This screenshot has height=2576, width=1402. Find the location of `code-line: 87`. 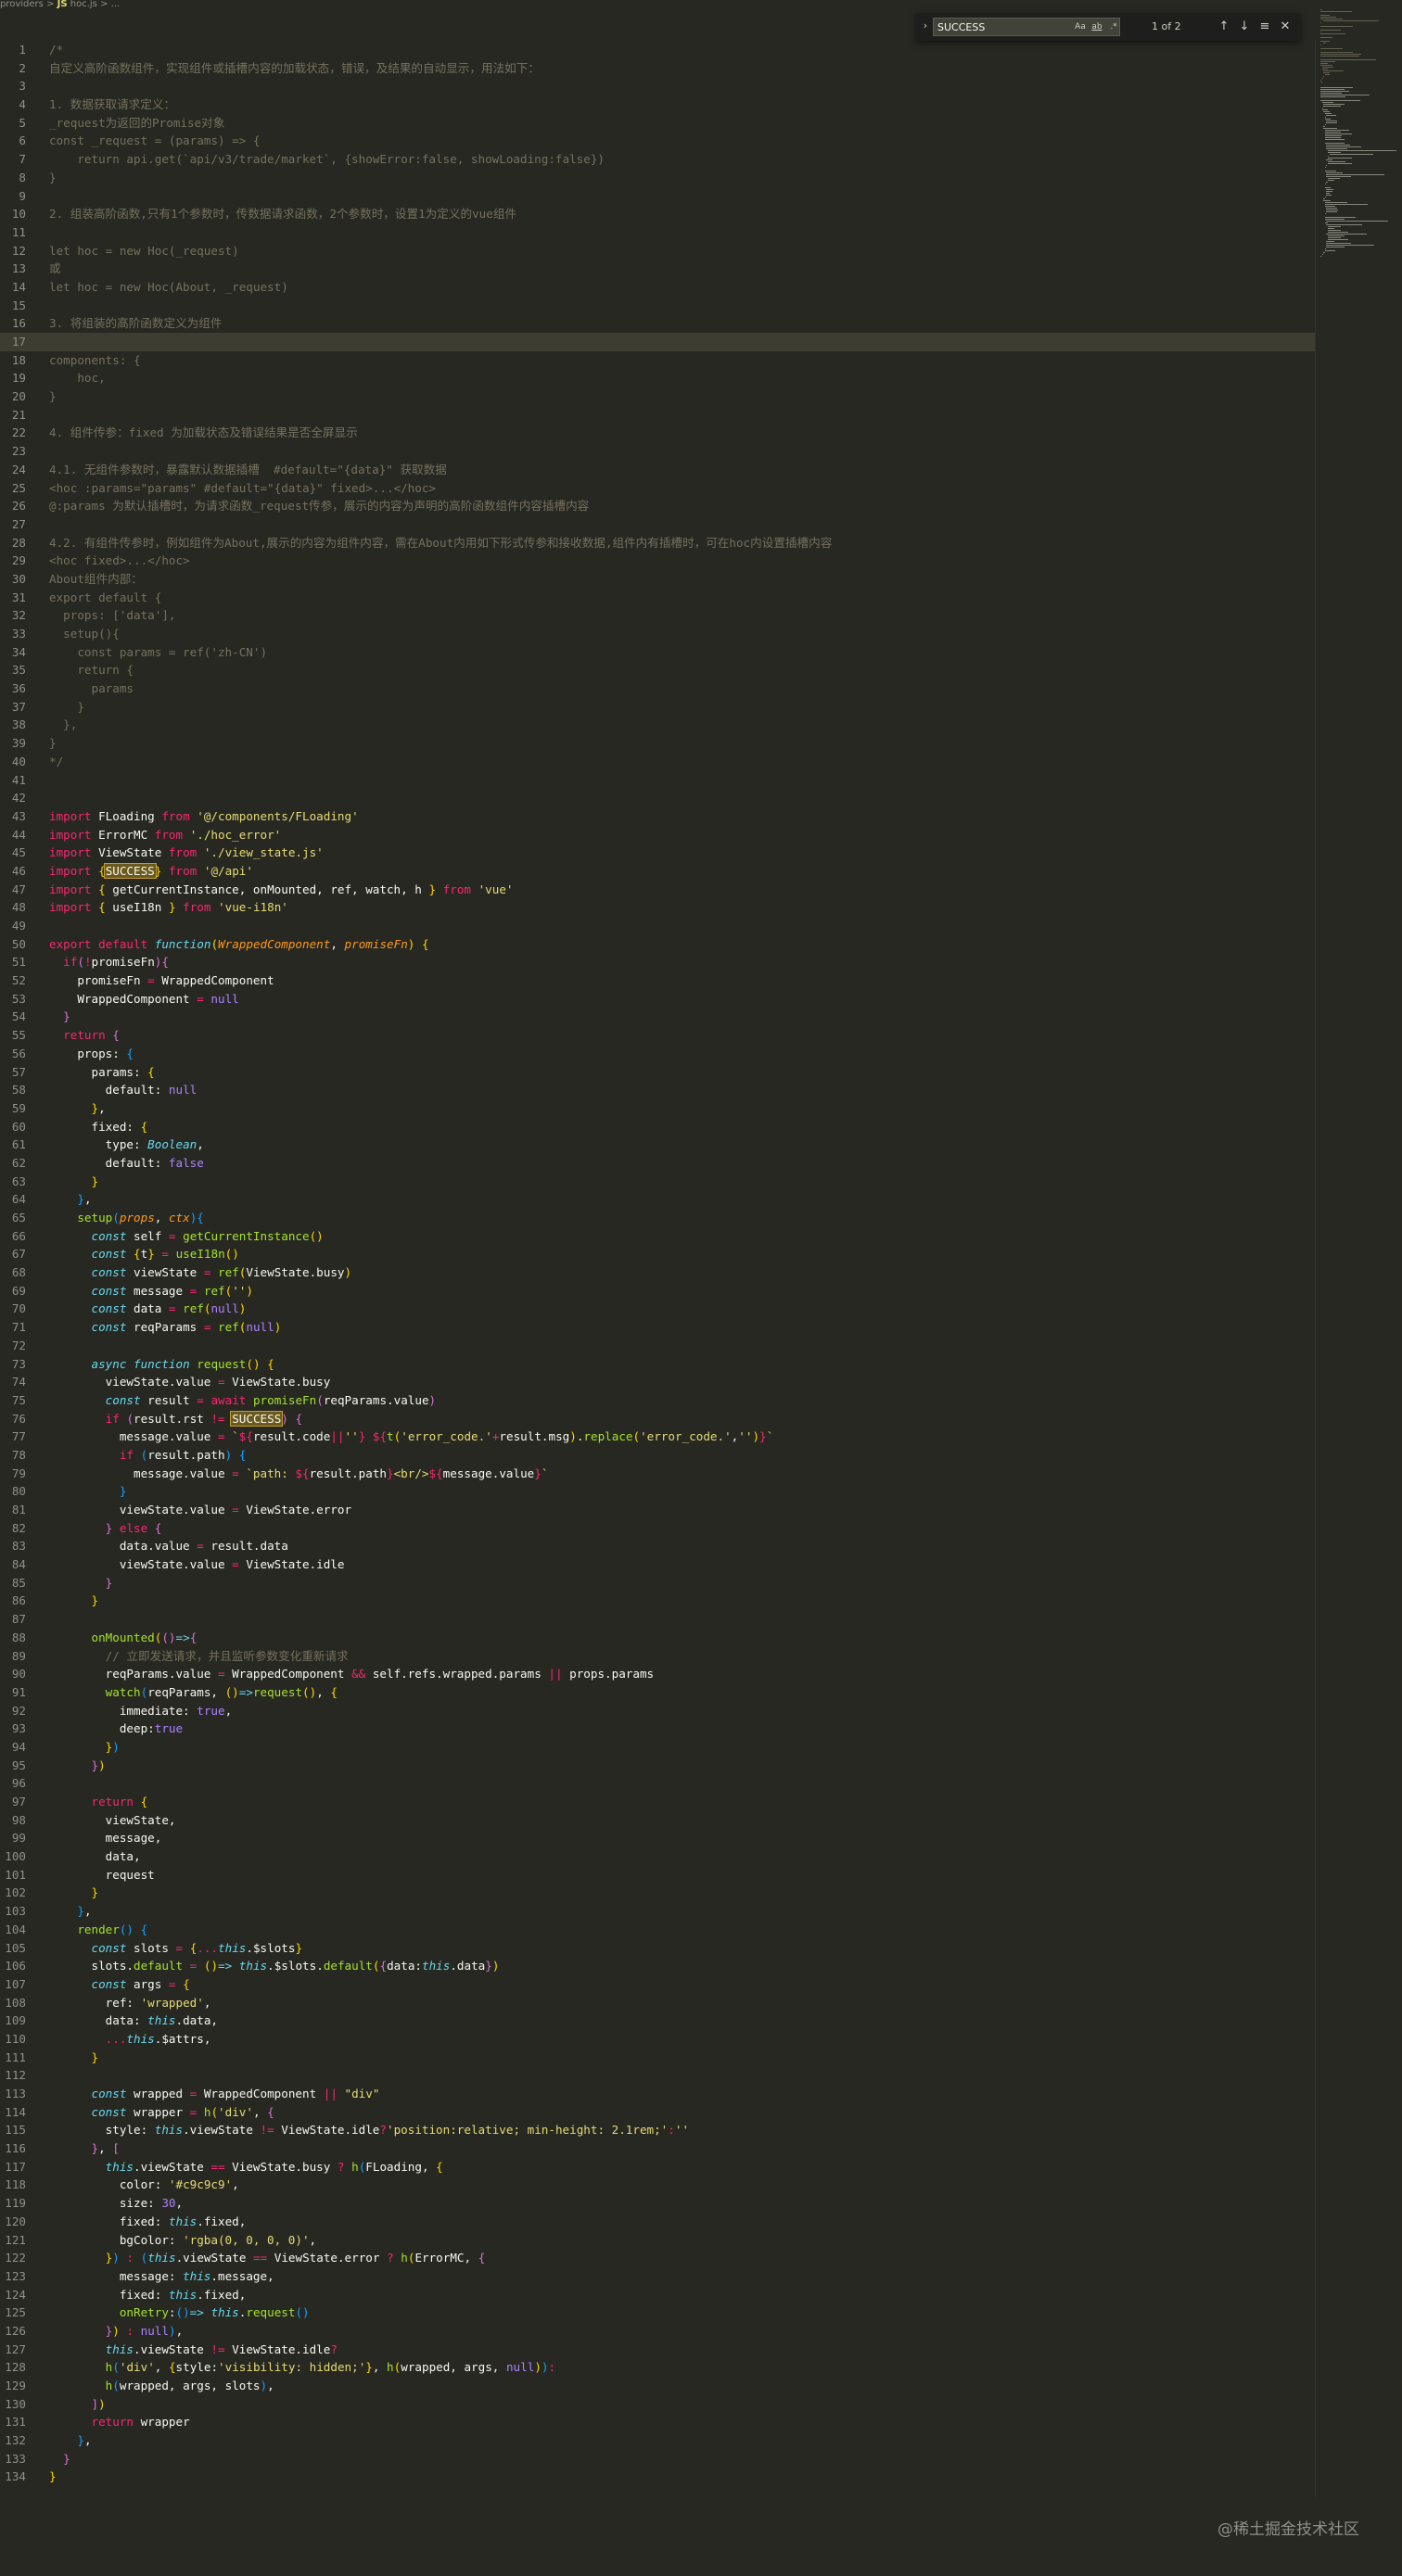

code-line: 87 is located at coordinates (657, 1619).